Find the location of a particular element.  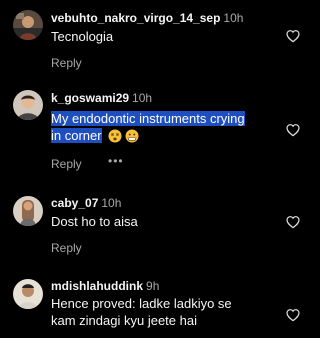

selected-text-line: in corner is located at coordinates (76, 135).